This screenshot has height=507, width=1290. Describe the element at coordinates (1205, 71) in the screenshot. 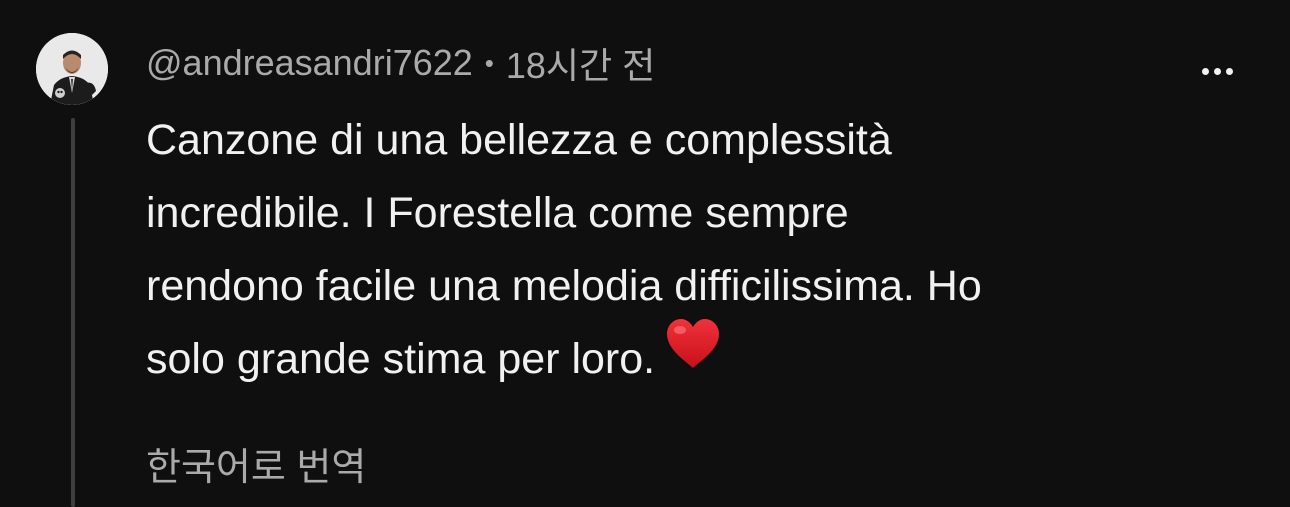

I see `more-options-icon` at that location.